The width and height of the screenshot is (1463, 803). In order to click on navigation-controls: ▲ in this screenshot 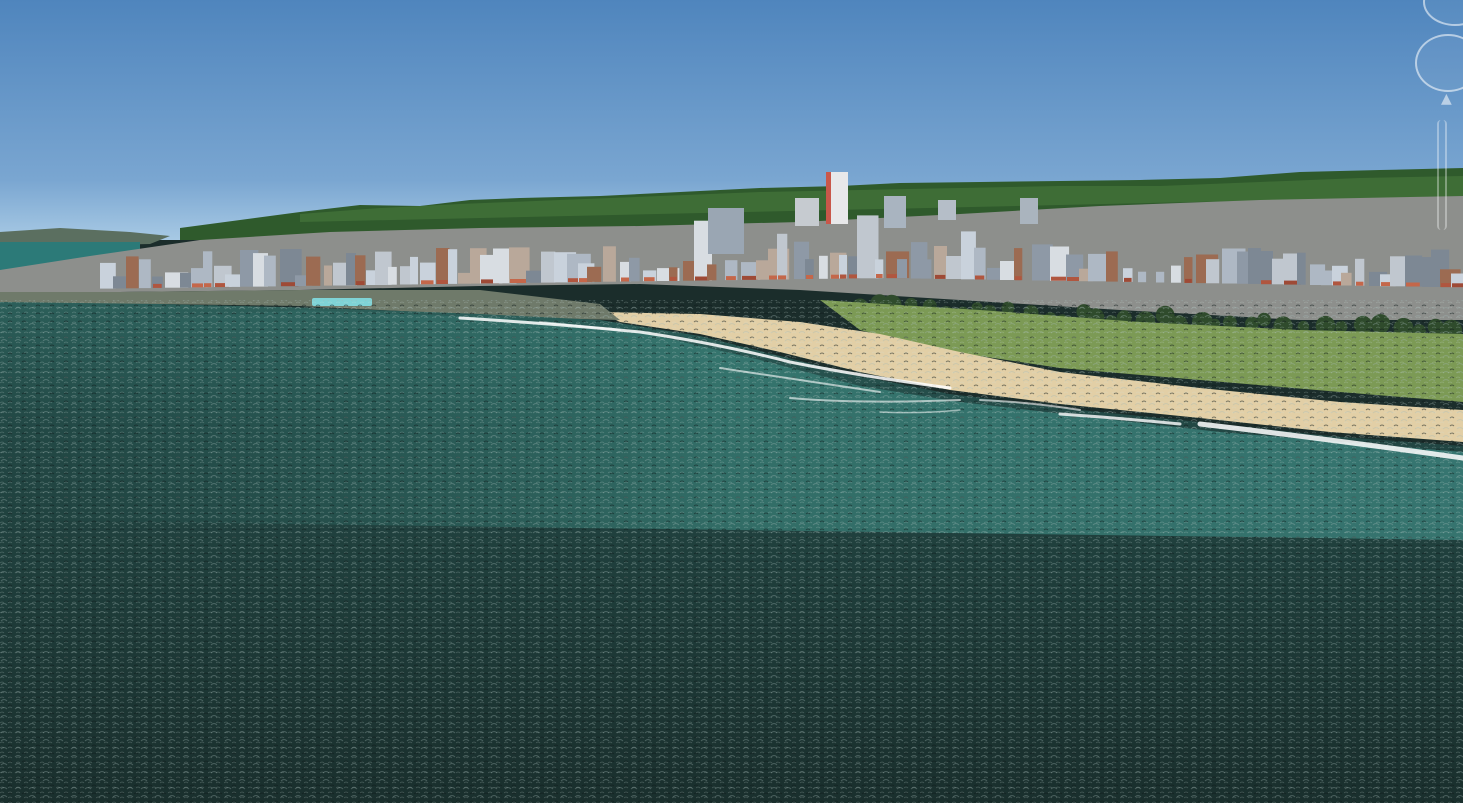, I will do `click(1439, 120)`.